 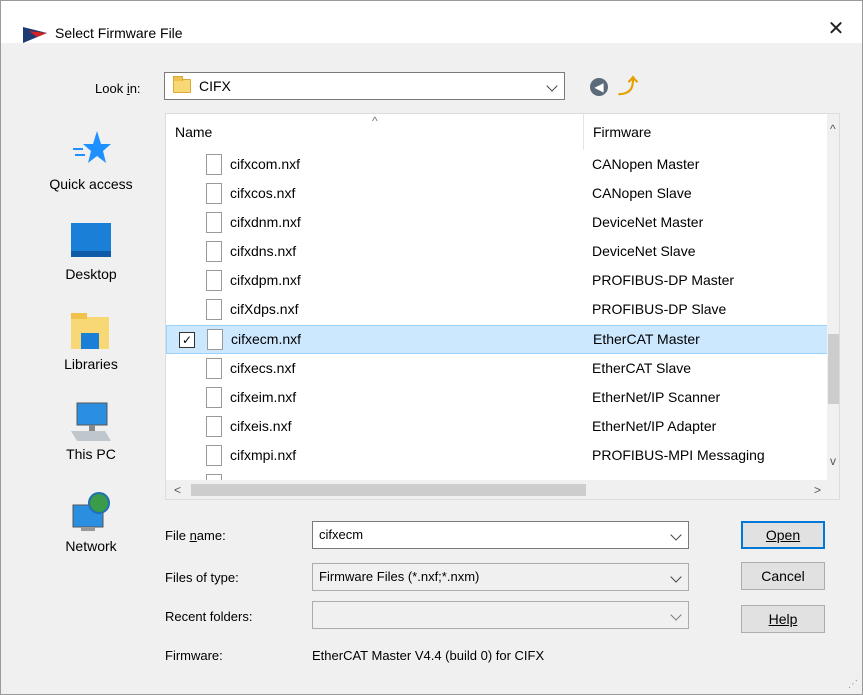 What do you see at coordinates (428, 655) in the screenshot?
I see `firmware-info: EtherCAT Master V4.4 (build 0) for CIFX` at bounding box center [428, 655].